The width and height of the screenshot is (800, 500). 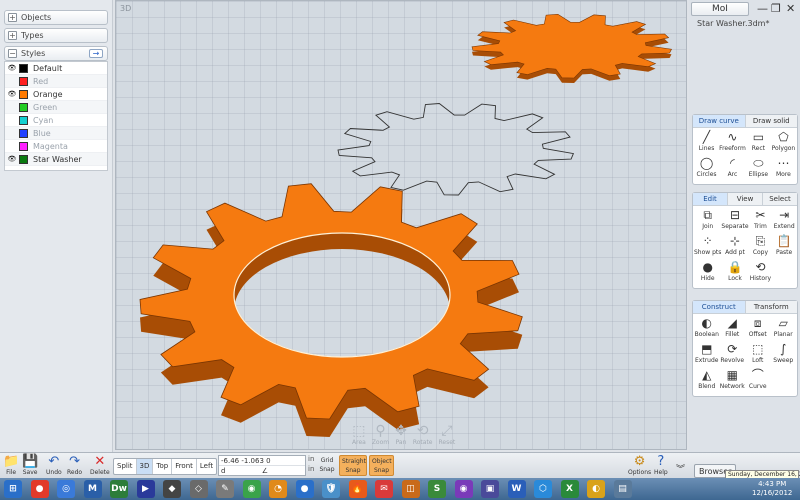 What do you see at coordinates (225, 489) in the screenshot?
I see `taskbar-app-icon: ✎` at bounding box center [225, 489].